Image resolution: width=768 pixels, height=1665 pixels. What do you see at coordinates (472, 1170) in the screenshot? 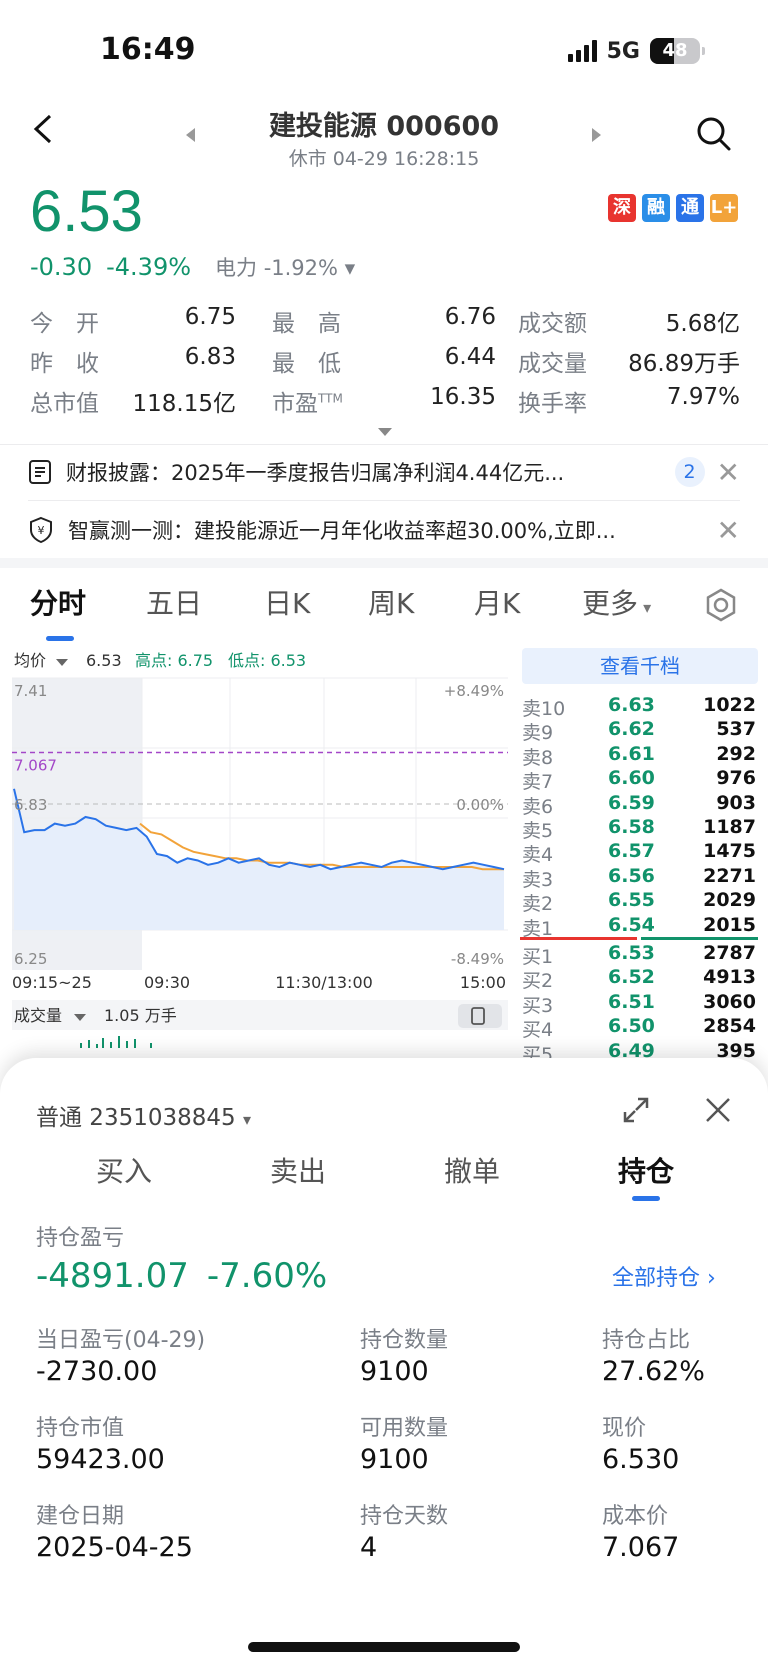
I see `tab-cancel-order: 撤单` at bounding box center [472, 1170].